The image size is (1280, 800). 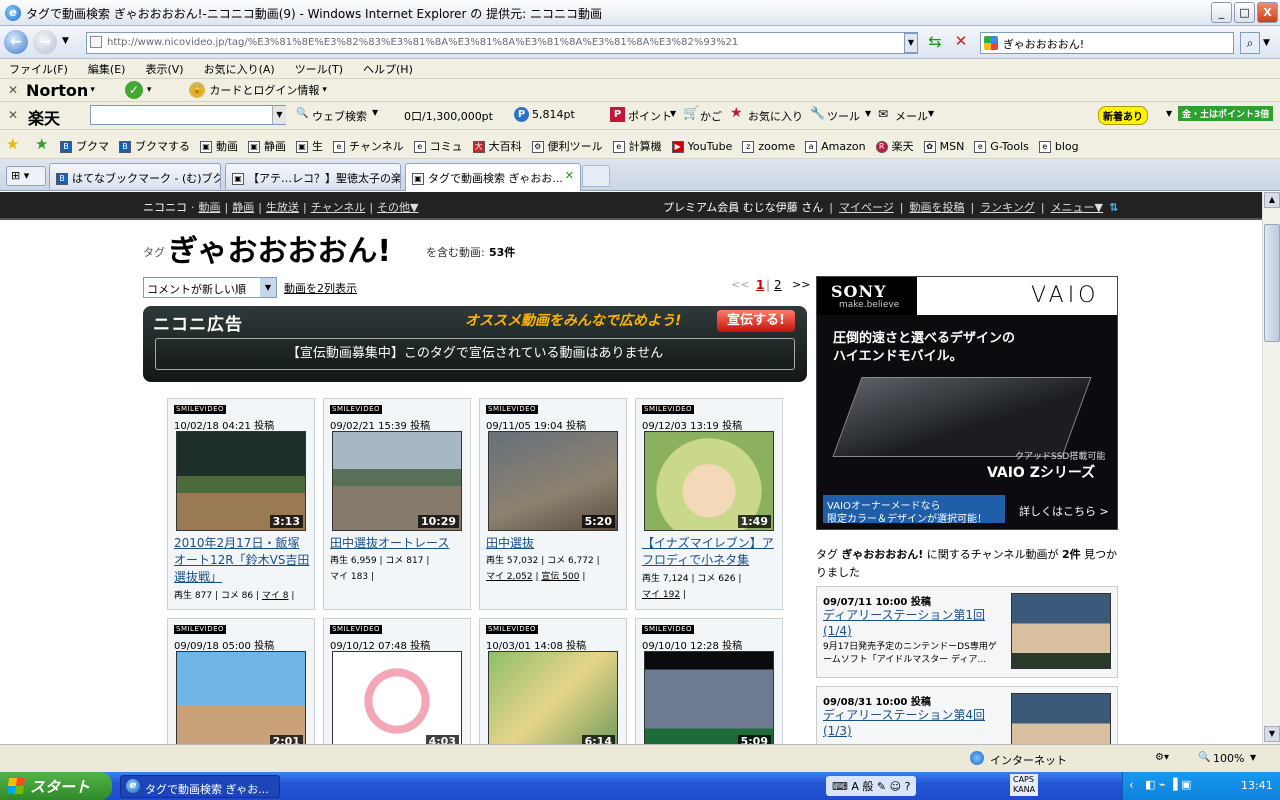 What do you see at coordinates (1061, 631) in the screenshot?
I see `channel-video-thumbnail` at bounding box center [1061, 631].